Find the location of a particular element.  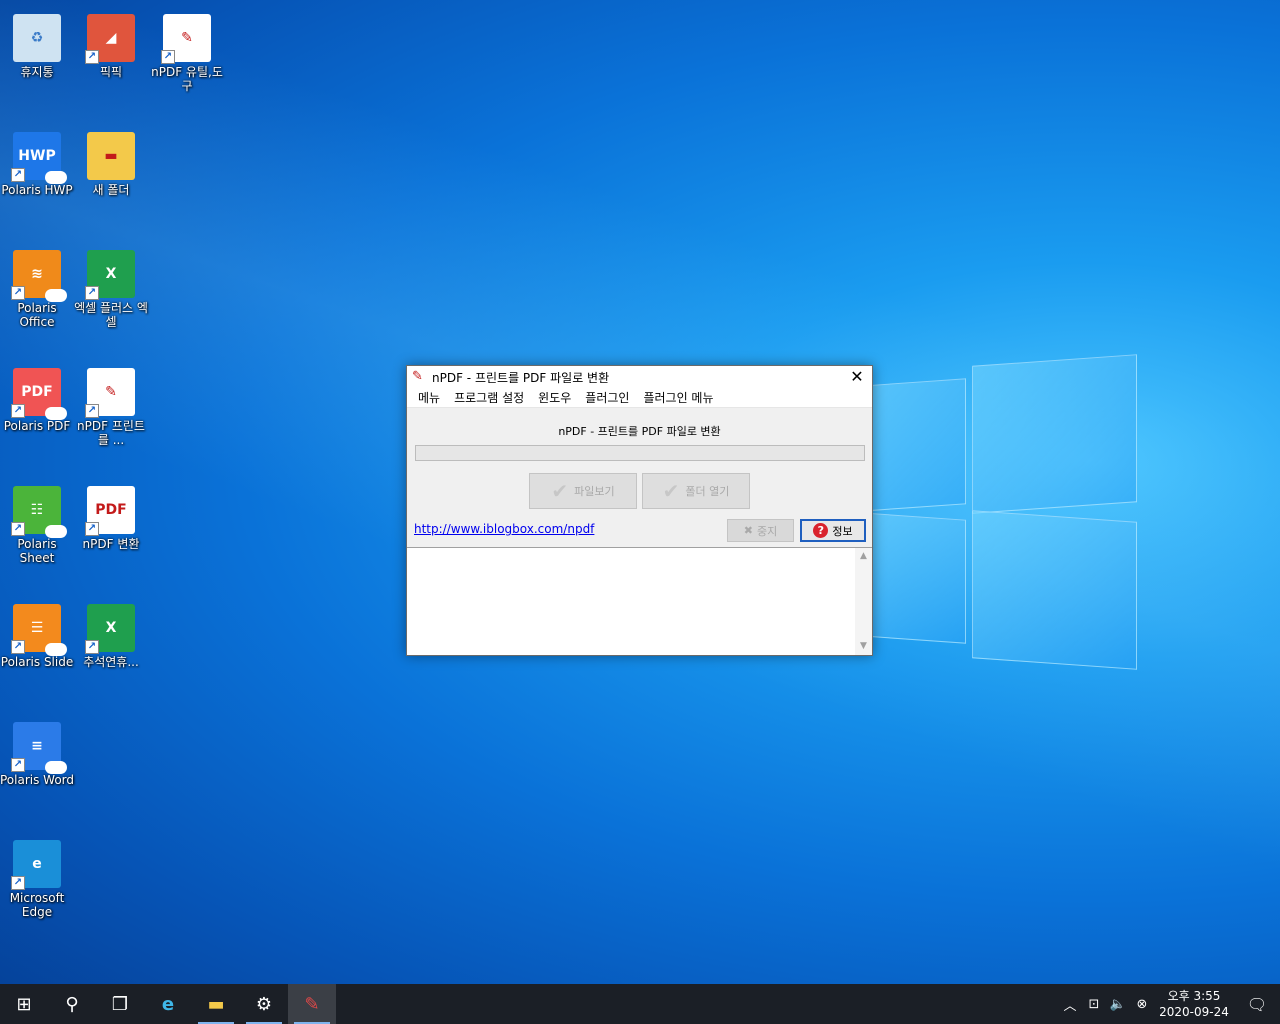

progress-bar is located at coordinates (640, 453).